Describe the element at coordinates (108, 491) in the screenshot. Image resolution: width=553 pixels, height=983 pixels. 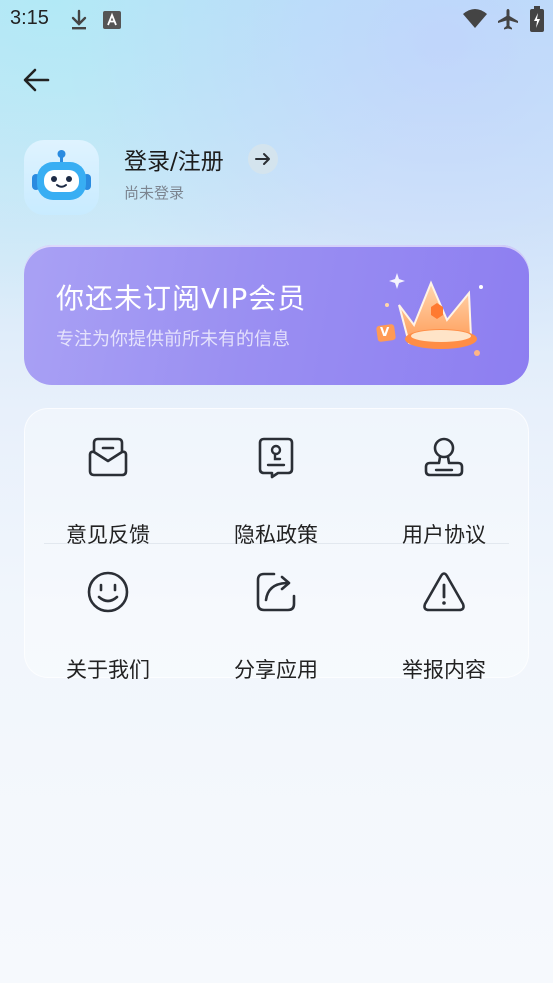
I see `menu-item-feedback: 意见反馈` at that location.